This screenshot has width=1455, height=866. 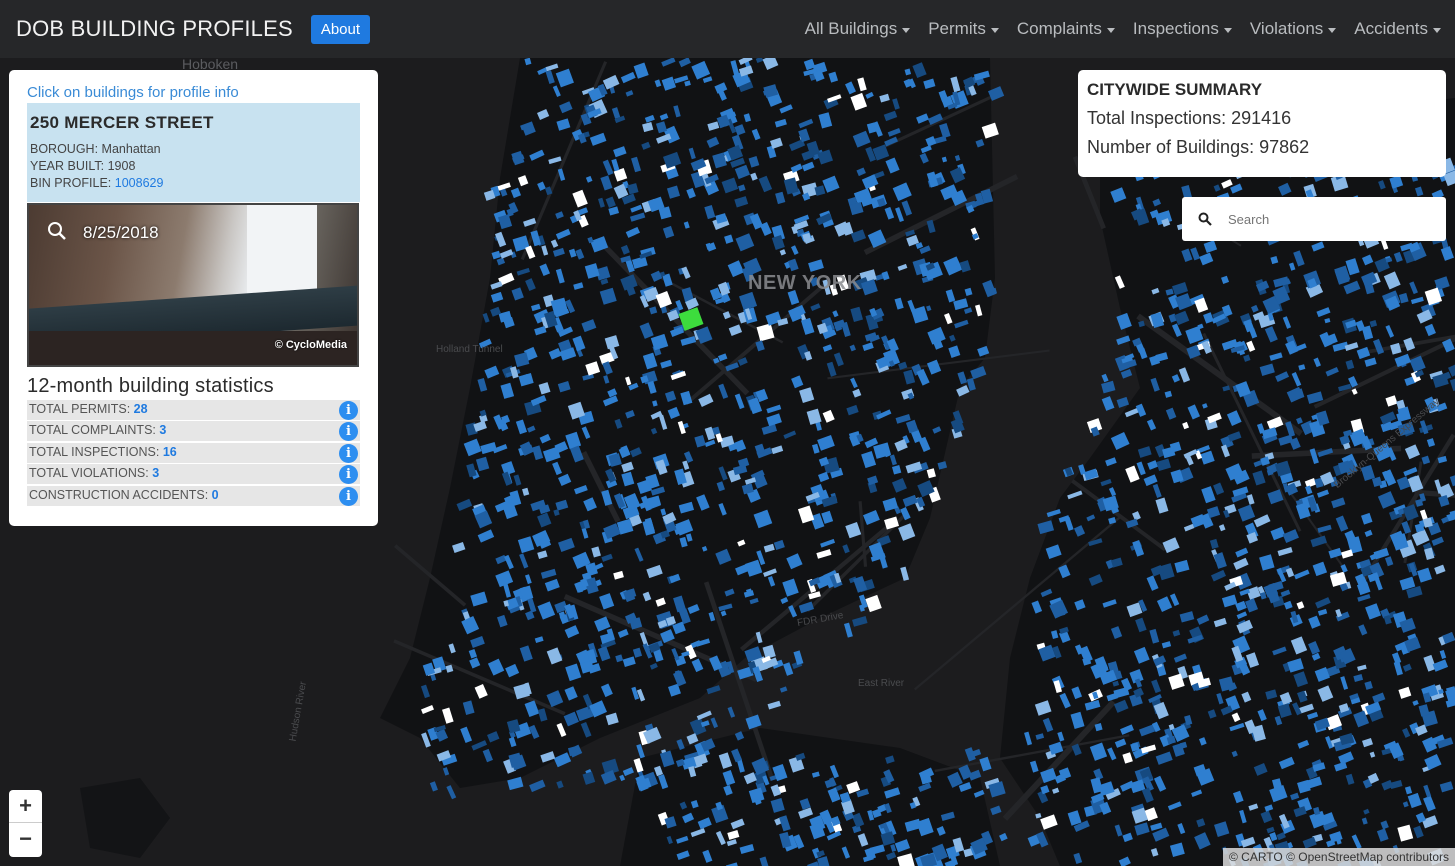 I want to click on menu-accidents: Accidents, so click(x=1397, y=29).